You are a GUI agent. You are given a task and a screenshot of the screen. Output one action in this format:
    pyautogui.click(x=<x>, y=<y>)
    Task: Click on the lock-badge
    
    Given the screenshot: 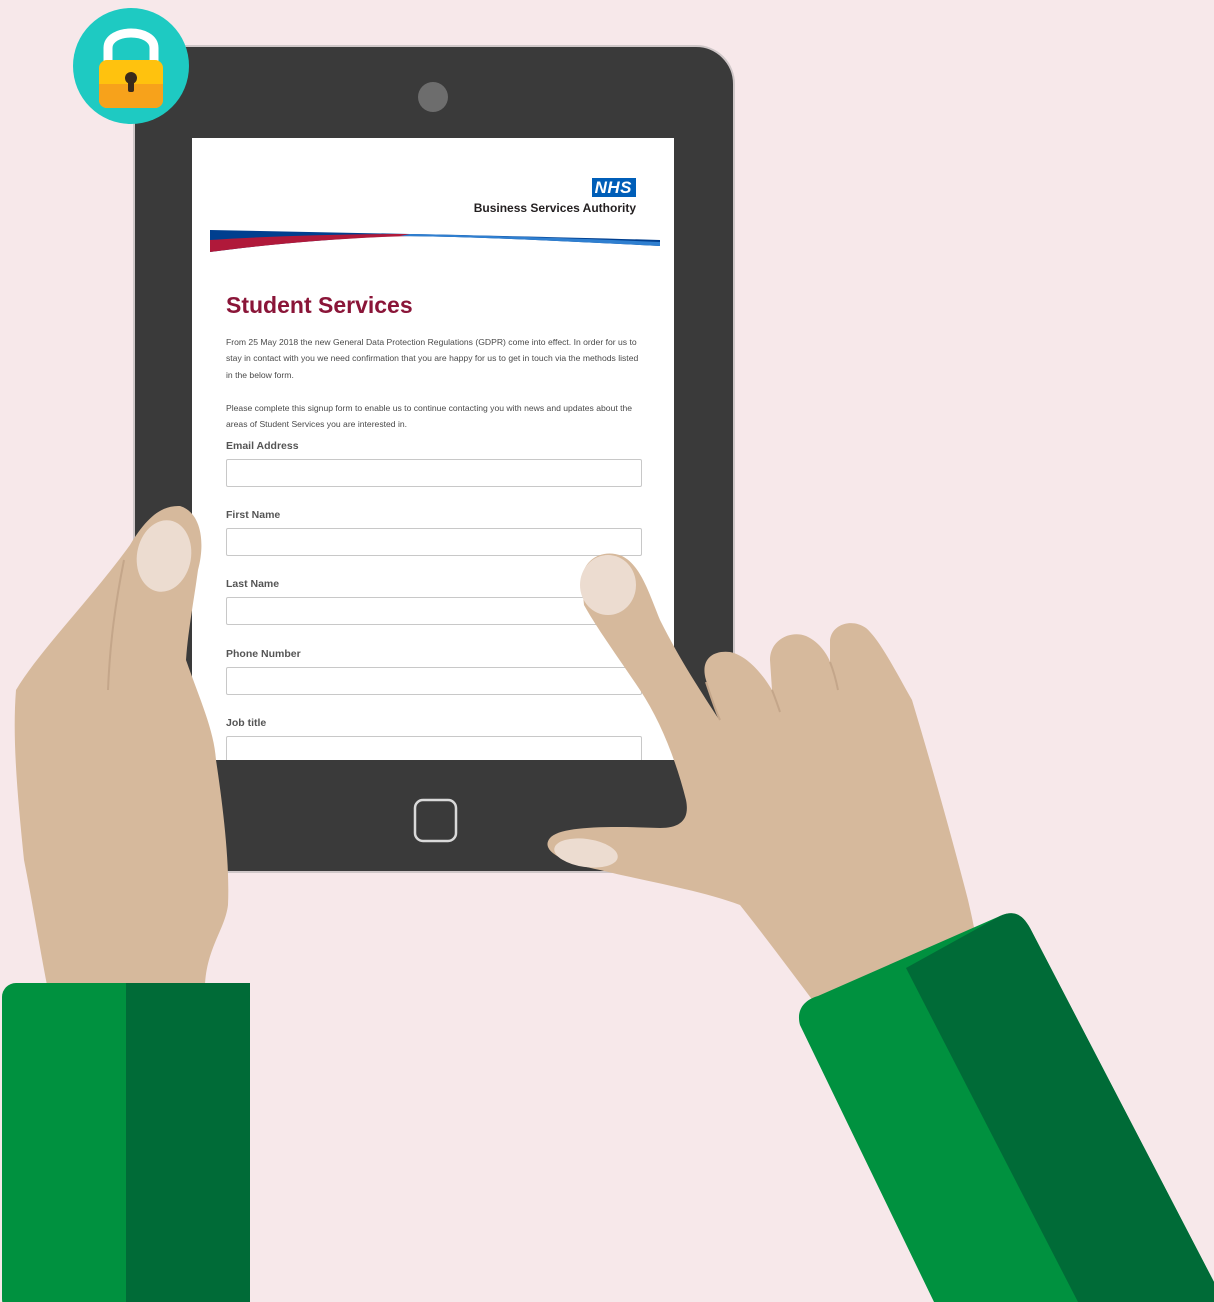 What is the action you would take?
    pyautogui.click(x=131, y=66)
    